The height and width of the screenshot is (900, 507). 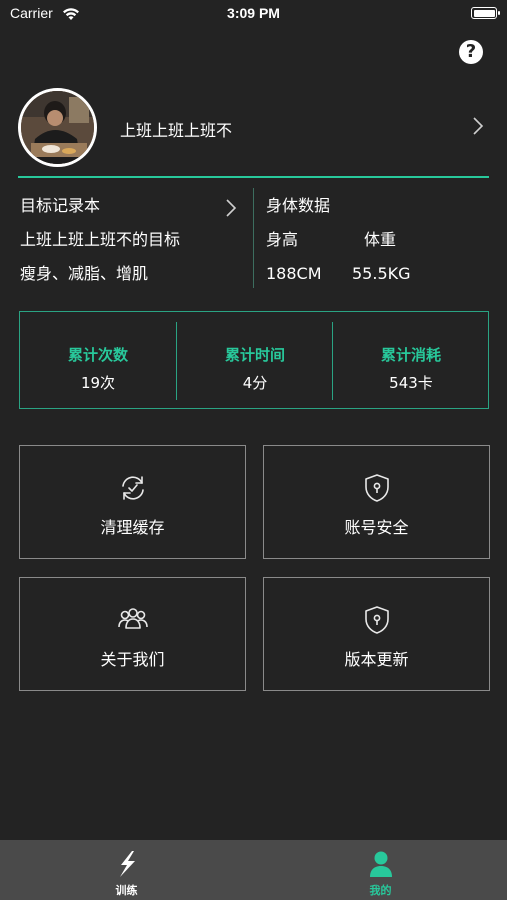 I want to click on group-icon, so click(x=132, y=620).